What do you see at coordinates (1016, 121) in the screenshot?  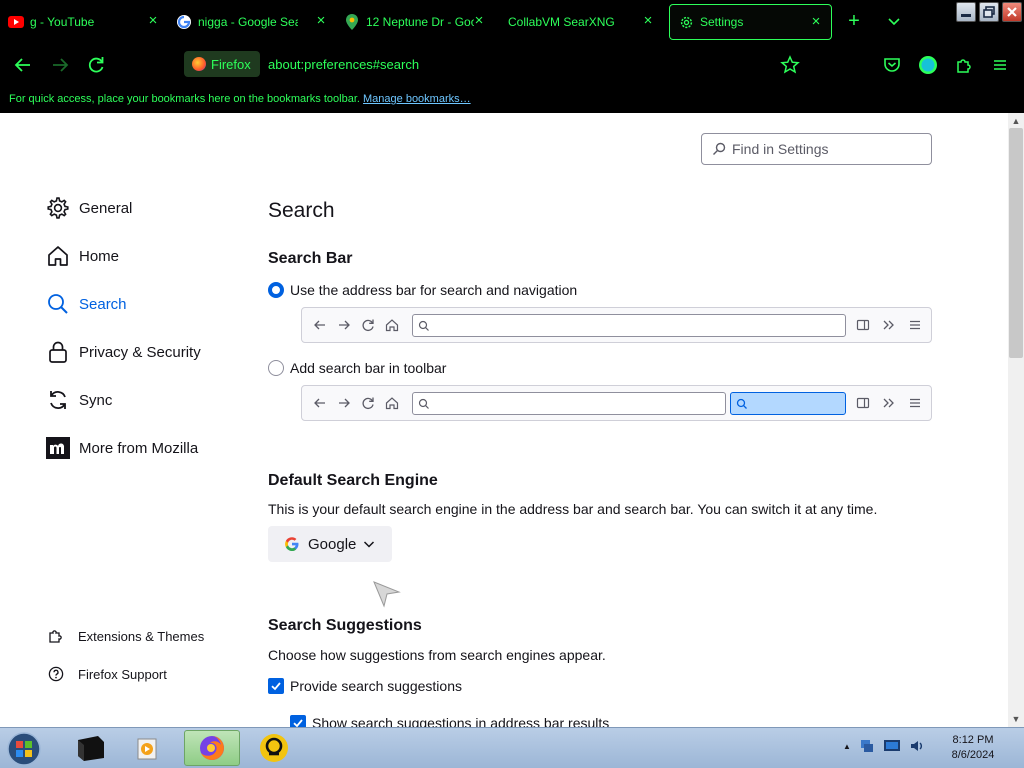 I see `scroll-up-arrow: ▲` at bounding box center [1016, 121].